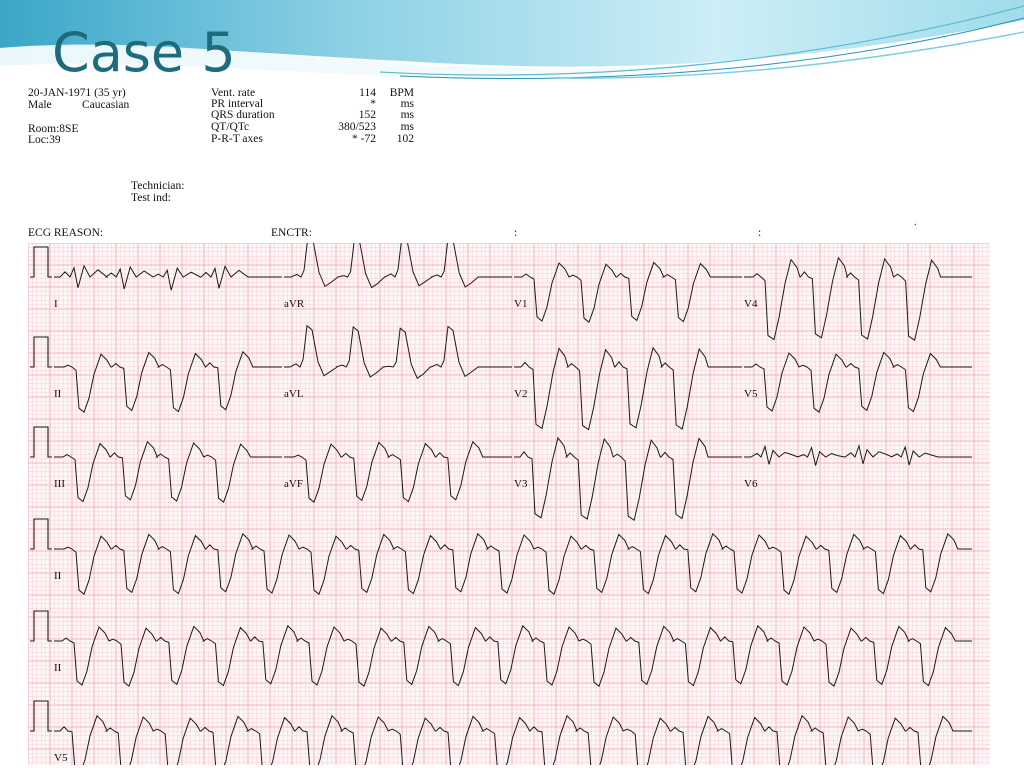 Image resolution: width=1024 pixels, height=768 pixels. Describe the element at coordinates (106, 105) in the screenshot. I see `patient-race: Caucasian` at that location.